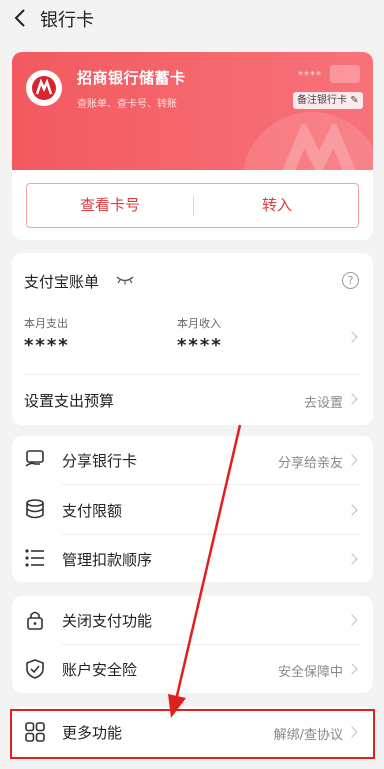  I want to click on bank-watermark-icon, so click(319, 147).